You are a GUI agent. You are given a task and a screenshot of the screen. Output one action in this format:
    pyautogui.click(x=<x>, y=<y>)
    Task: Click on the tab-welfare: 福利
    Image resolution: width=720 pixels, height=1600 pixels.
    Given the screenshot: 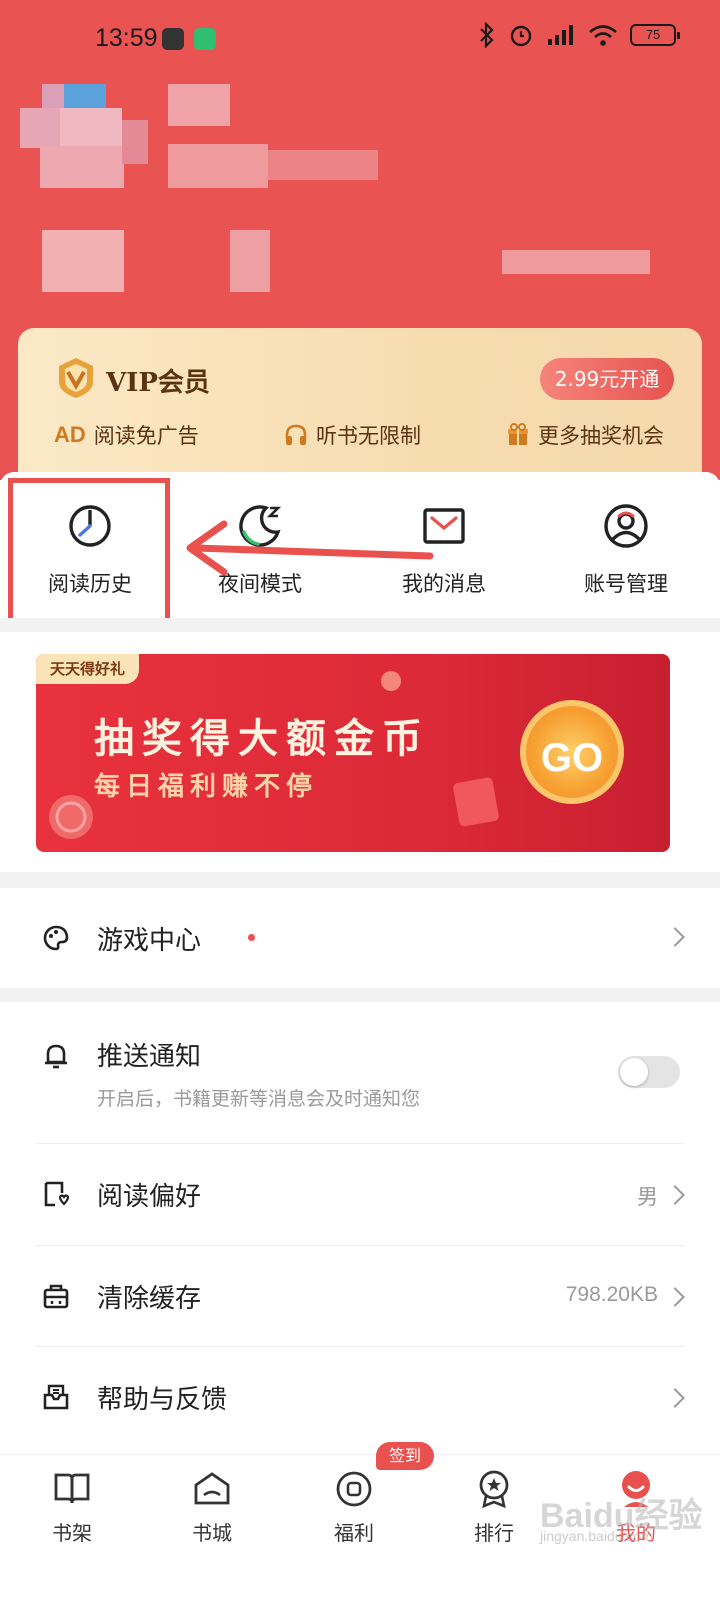 What is the action you would take?
    pyautogui.click(x=354, y=1527)
    